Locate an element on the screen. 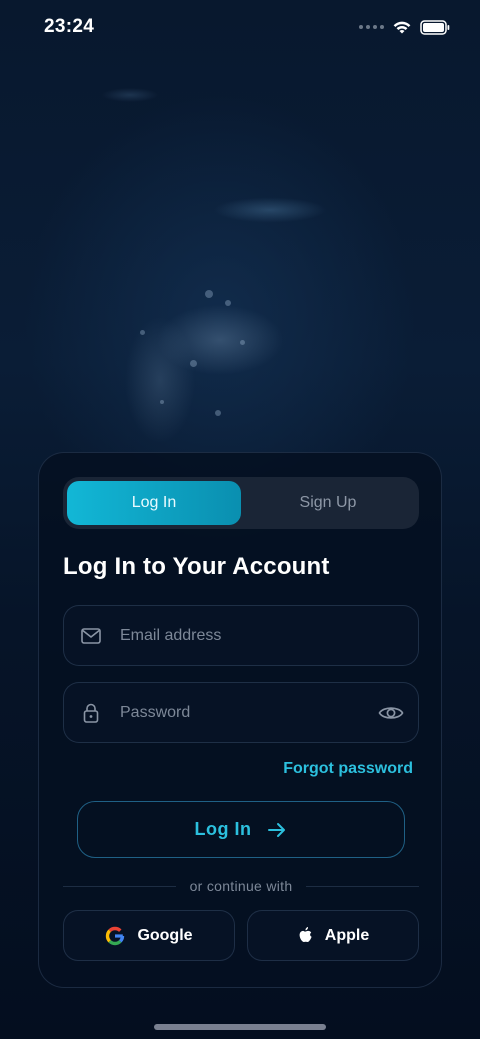  password-field: Password is located at coordinates (241, 712).